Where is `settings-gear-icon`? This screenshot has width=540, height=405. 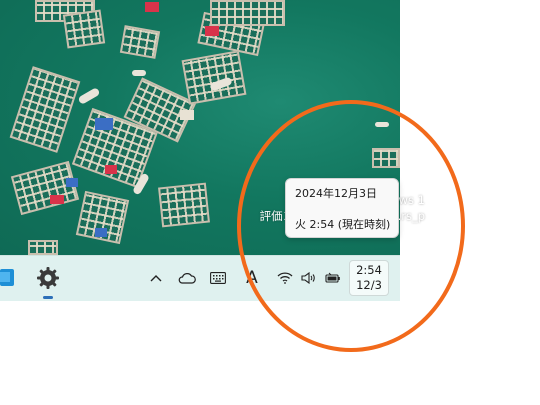 settings-gear-icon is located at coordinates (48, 278).